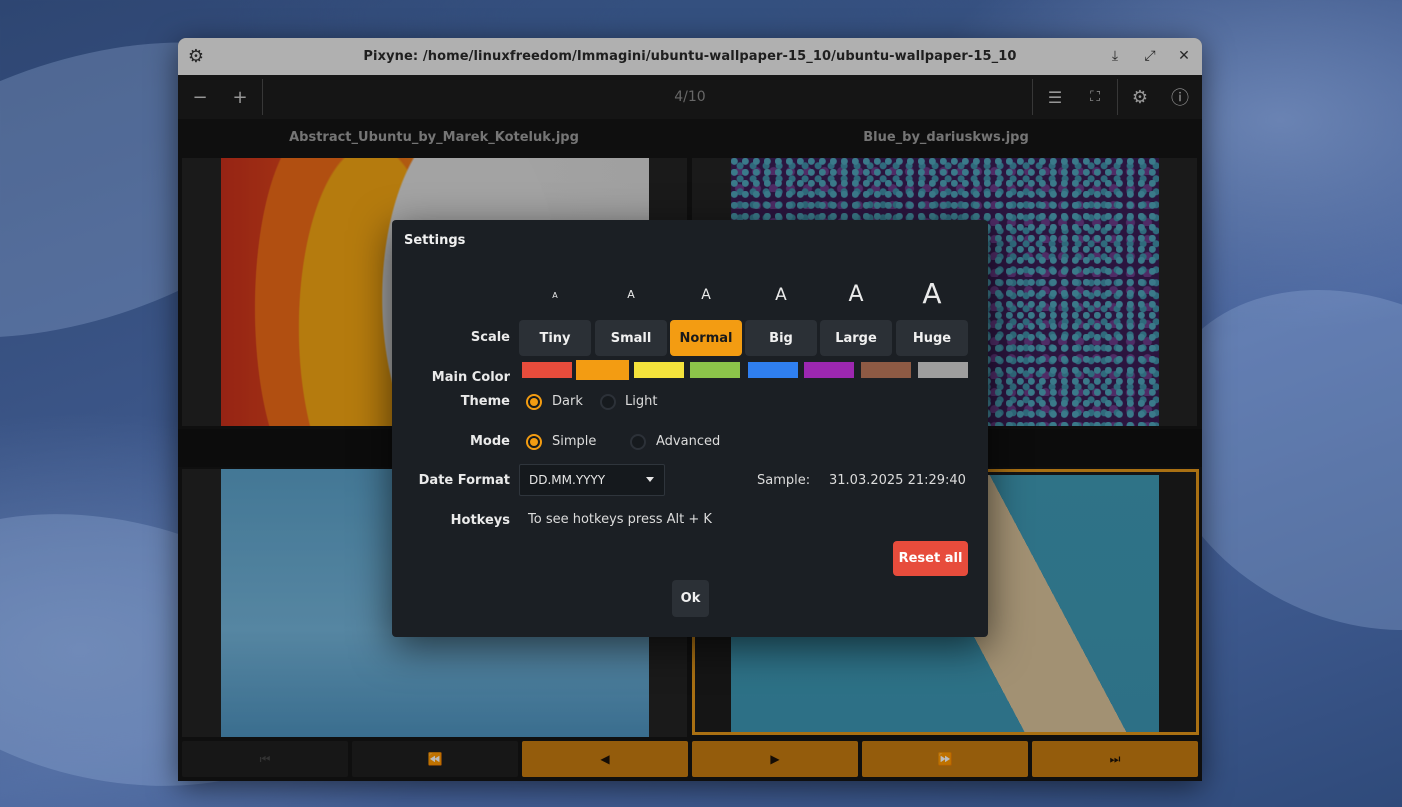 This screenshot has height=807, width=1402. What do you see at coordinates (897, 480) in the screenshot?
I see `sample-value: 31.03.2025 21:29:40` at bounding box center [897, 480].